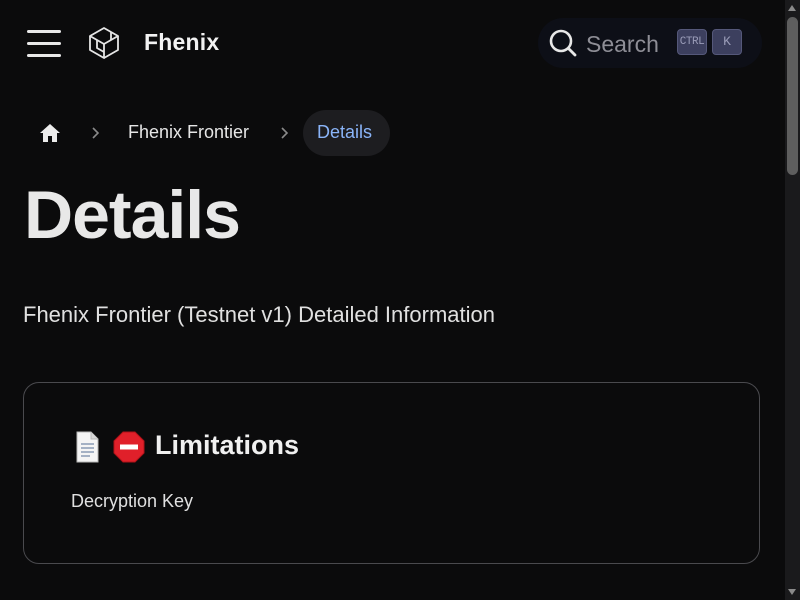 The image size is (800, 600). Describe the element at coordinates (727, 42) in the screenshot. I see `shortcut-key-k: K` at that location.